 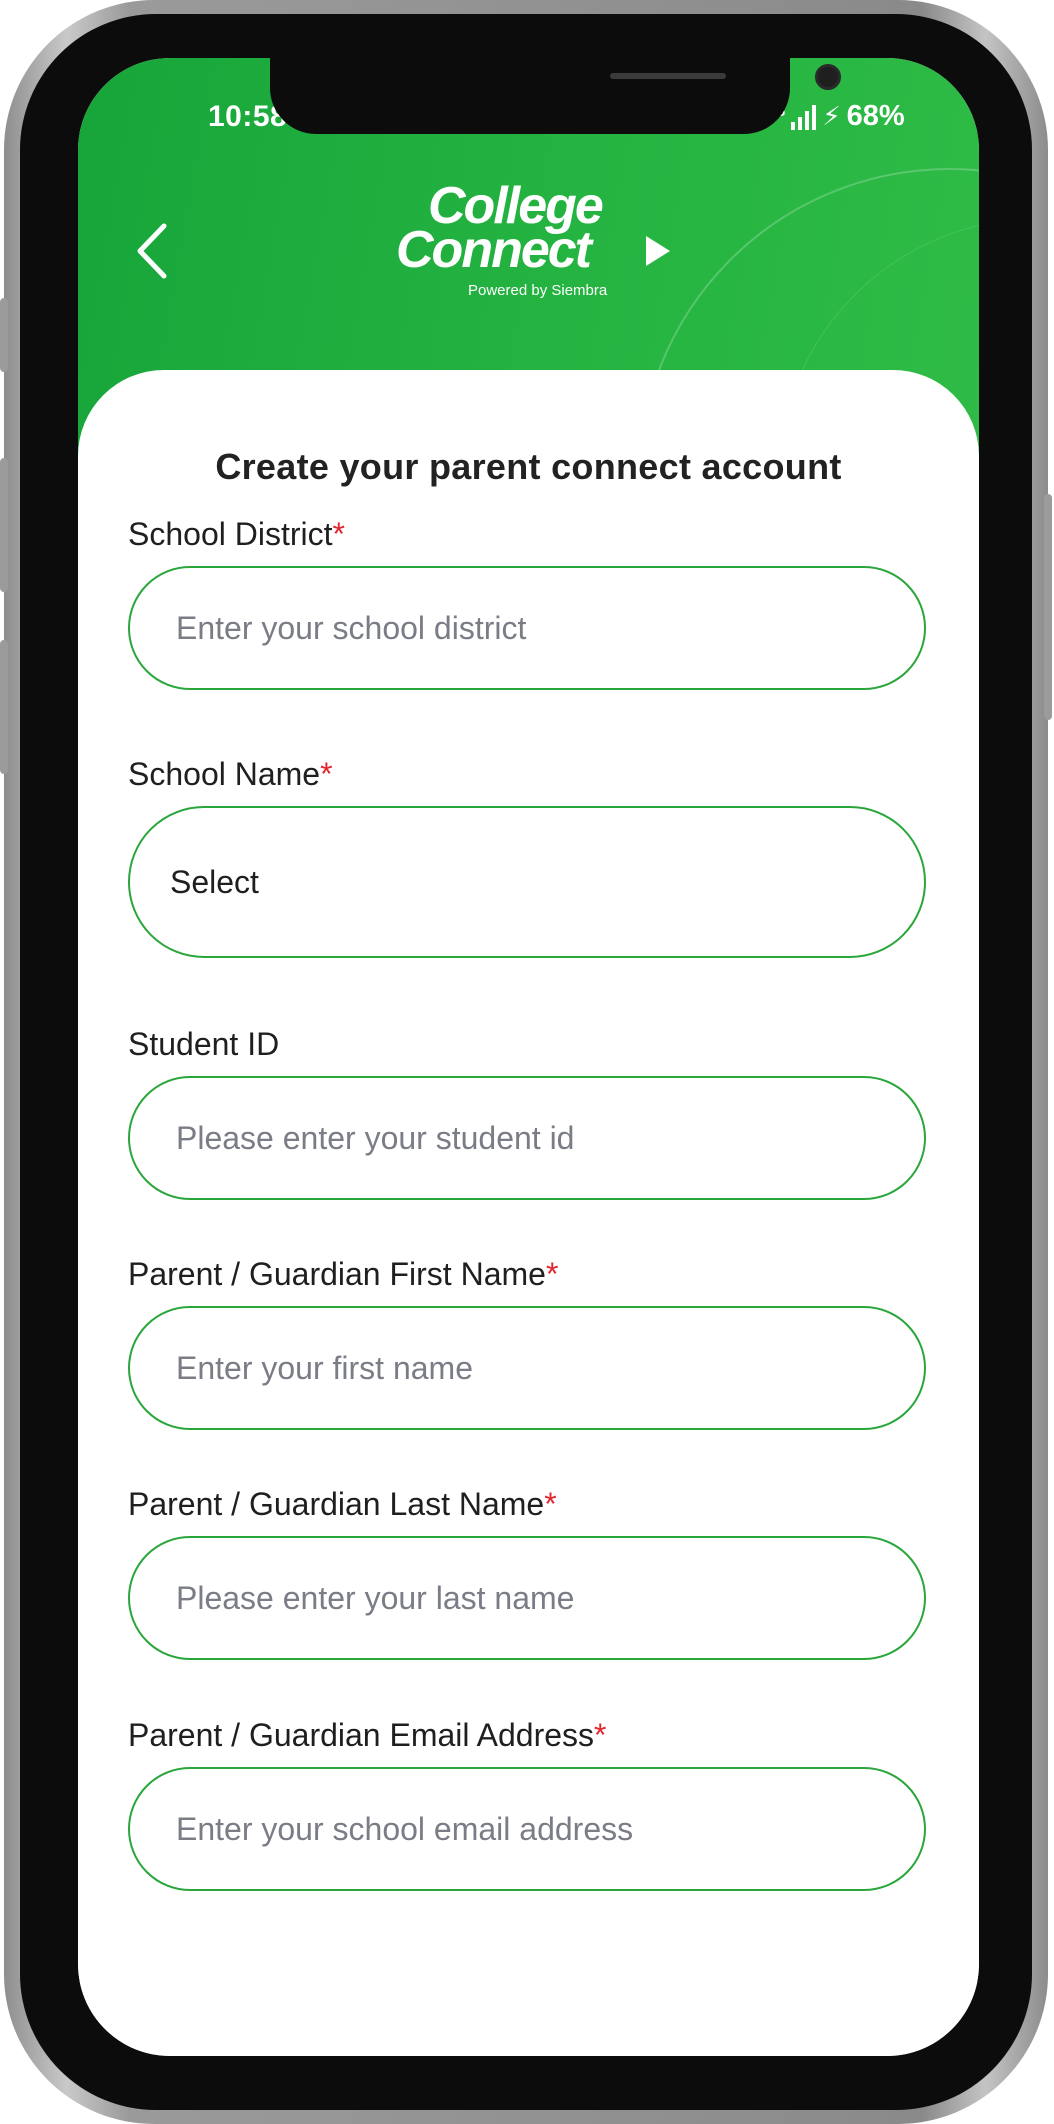 I want to click on speaker-grille, so click(x=668, y=76).